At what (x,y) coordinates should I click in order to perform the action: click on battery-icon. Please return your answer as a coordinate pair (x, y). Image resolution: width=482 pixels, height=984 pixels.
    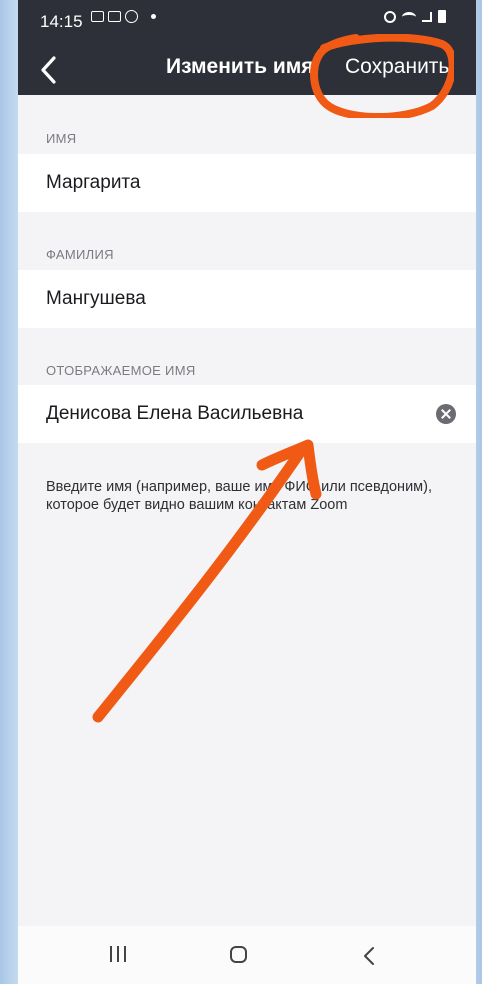
    Looking at the image, I should click on (442, 16).